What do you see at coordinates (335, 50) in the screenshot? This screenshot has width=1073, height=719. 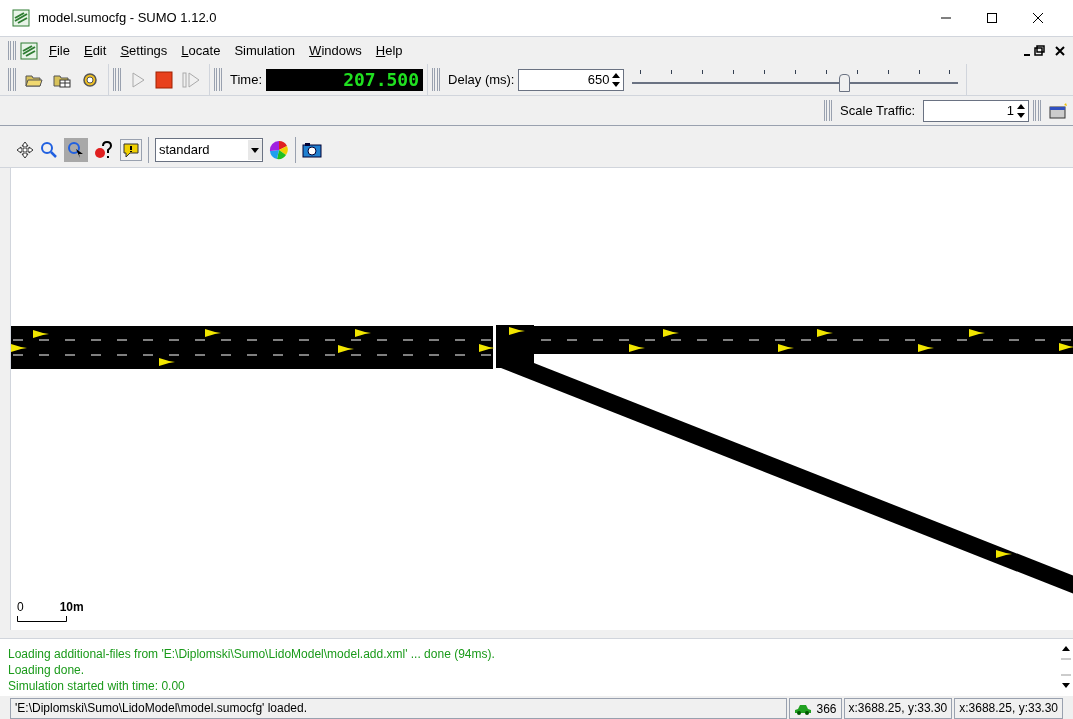 I see `menu-item: Windows` at bounding box center [335, 50].